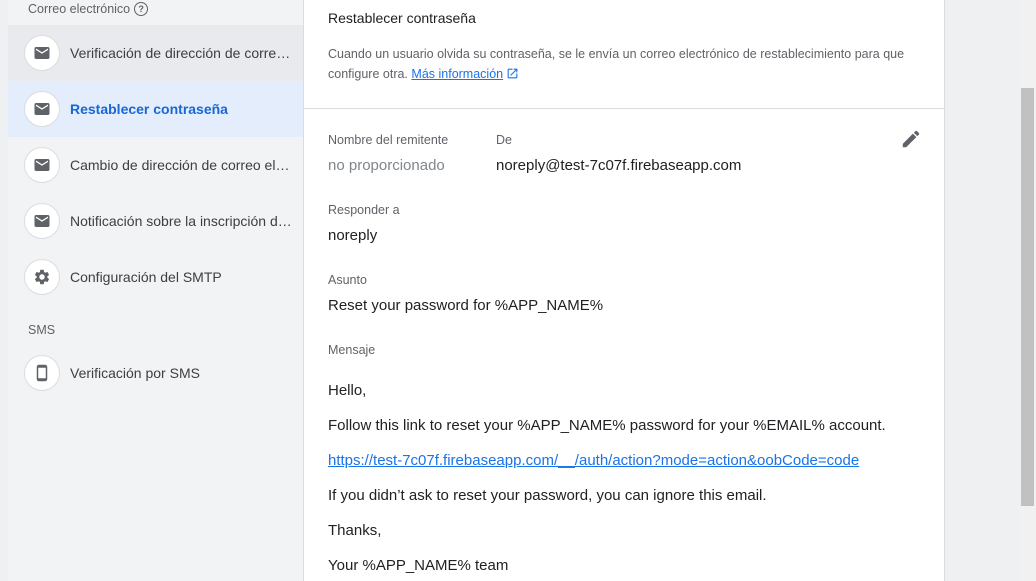  I want to click on sidebar-item-label: Restablecer contraseña, so click(149, 109).